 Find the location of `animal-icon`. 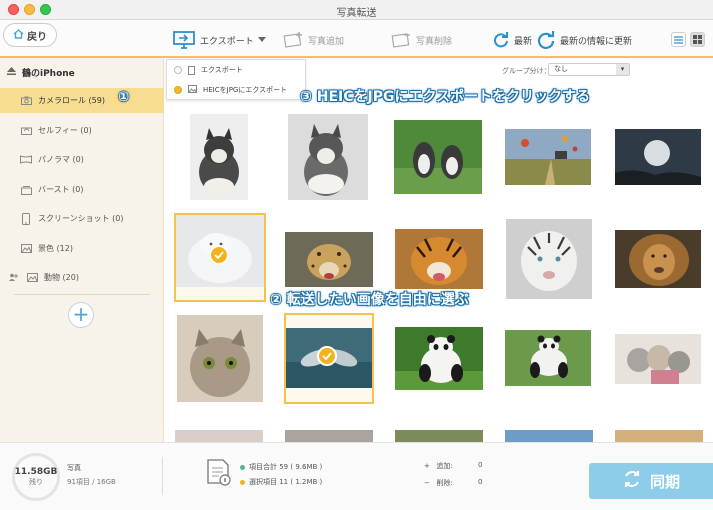

animal-icon is located at coordinates (32, 278).